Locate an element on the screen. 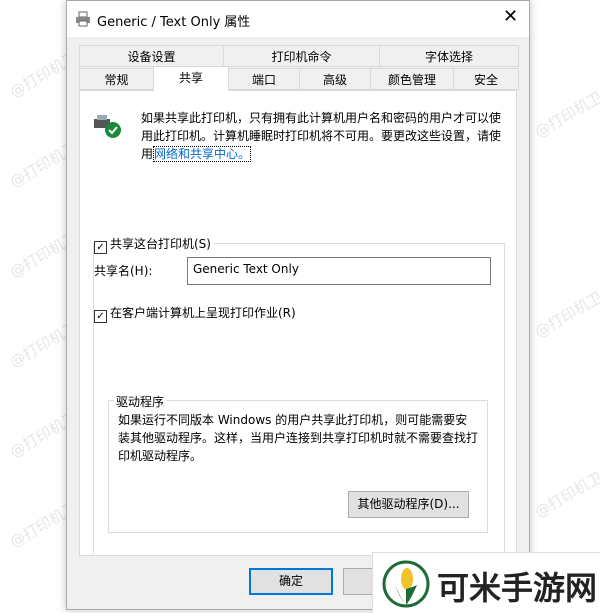 The height and width of the screenshot is (613, 600). share-checkbox: ✓ 共享这台打印机(S) is located at coordinates (154, 244).